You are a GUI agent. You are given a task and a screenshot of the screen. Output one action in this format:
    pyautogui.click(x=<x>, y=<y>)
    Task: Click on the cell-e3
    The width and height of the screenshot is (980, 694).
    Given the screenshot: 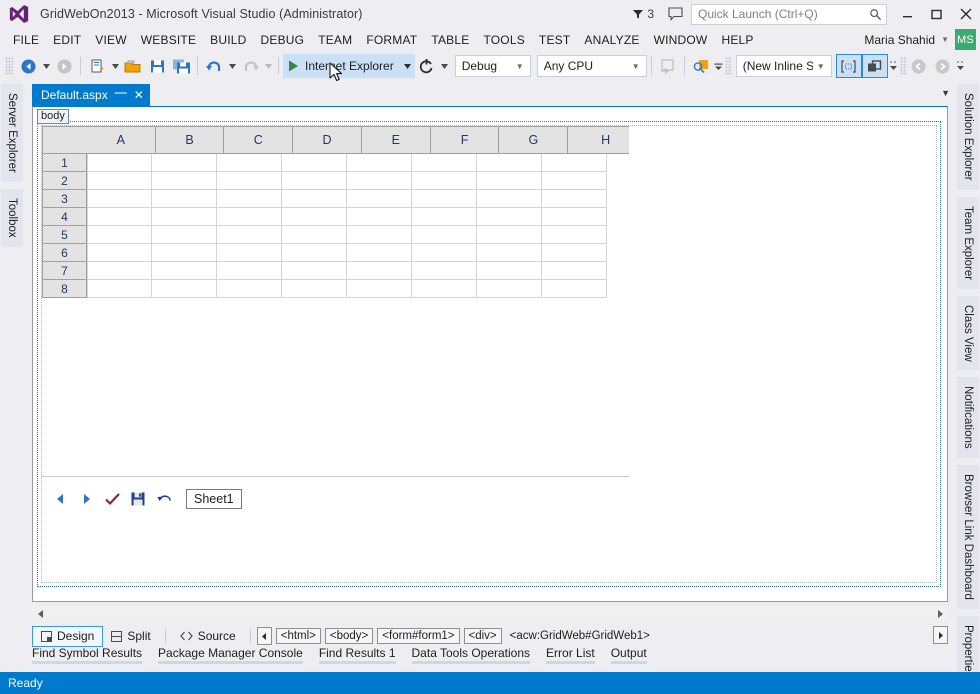 What is the action you would take?
    pyautogui.click(x=379, y=199)
    